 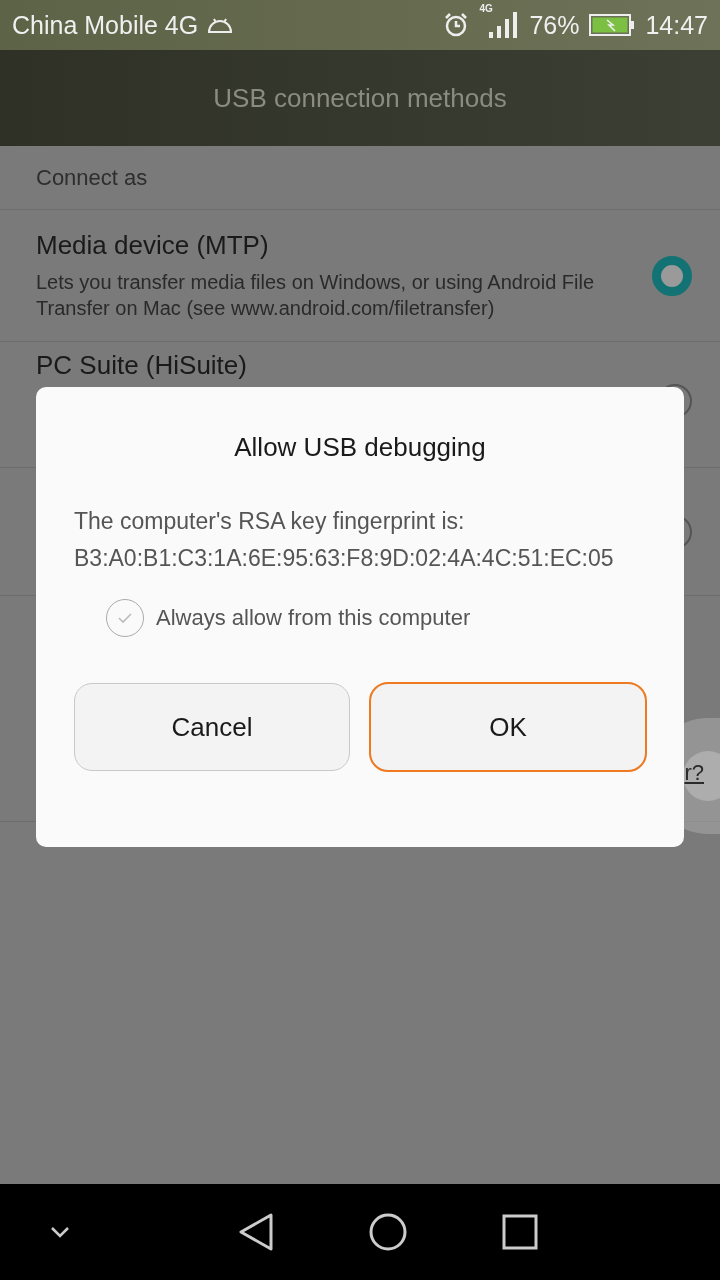 What do you see at coordinates (344, 558) in the screenshot?
I see `fingerprint-text: B3:A0:B1:C3:1A:6E:95:63:F8:9D:02:4A:4C:51:EC:05` at bounding box center [344, 558].